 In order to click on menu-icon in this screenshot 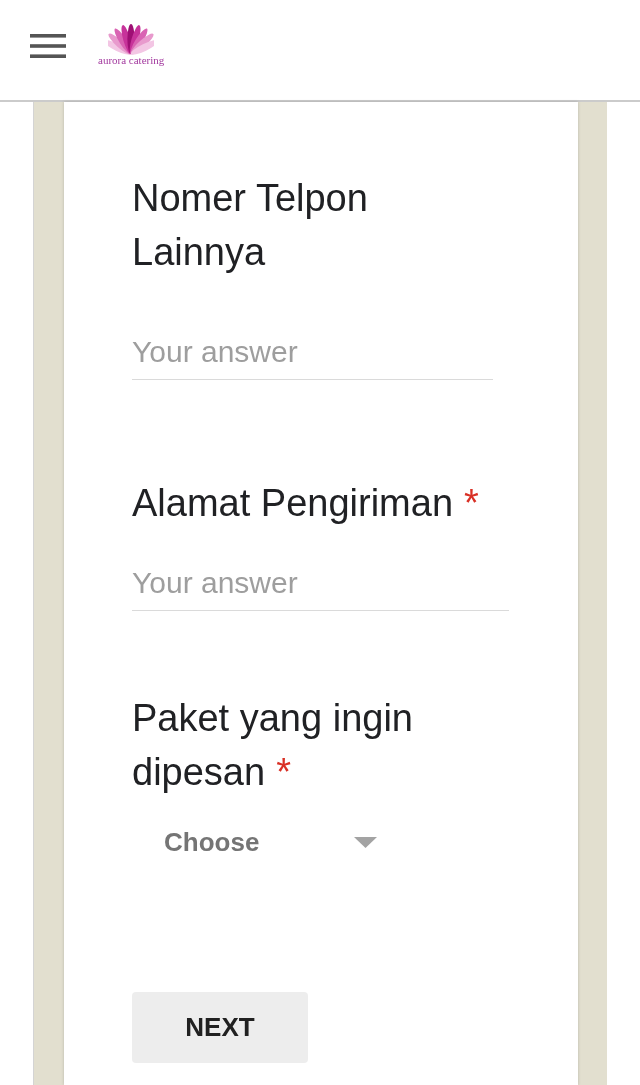, I will do `click(48, 46)`.